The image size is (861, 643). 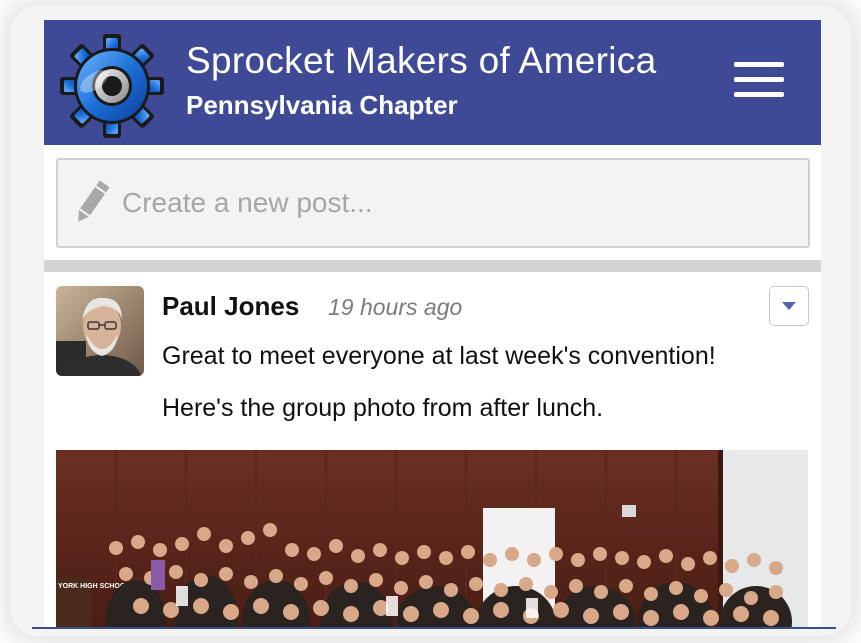 I want to click on chevron-down-icon, so click(x=789, y=306).